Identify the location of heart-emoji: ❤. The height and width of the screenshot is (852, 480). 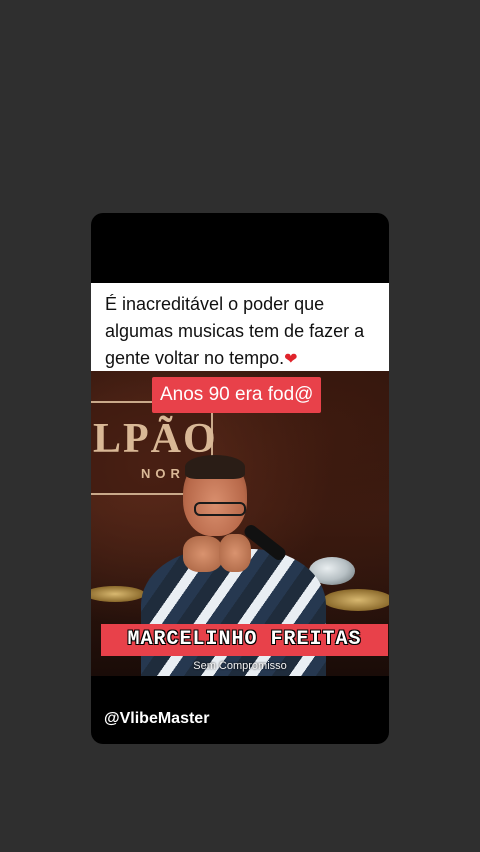
(291, 359).